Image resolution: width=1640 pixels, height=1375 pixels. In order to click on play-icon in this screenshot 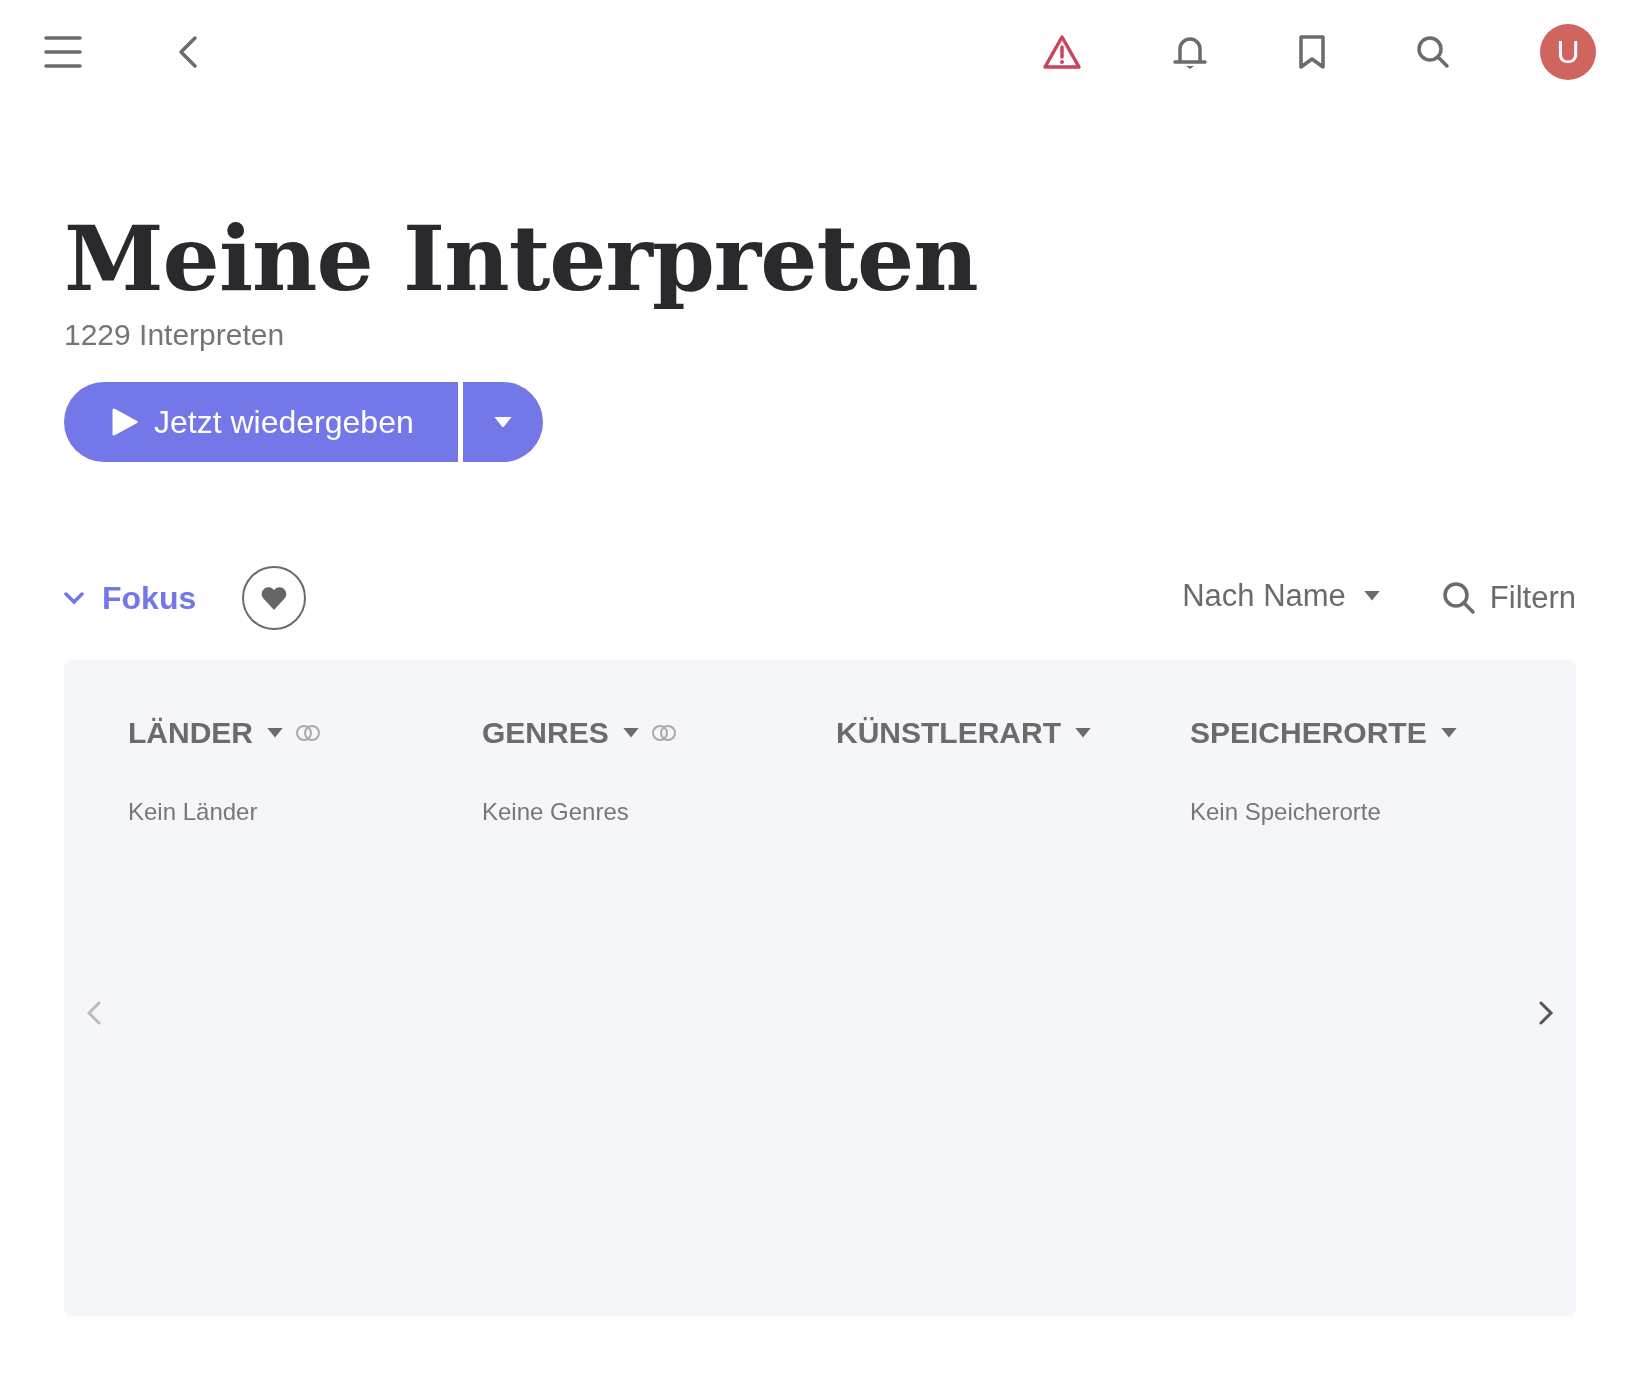, I will do `click(125, 422)`.